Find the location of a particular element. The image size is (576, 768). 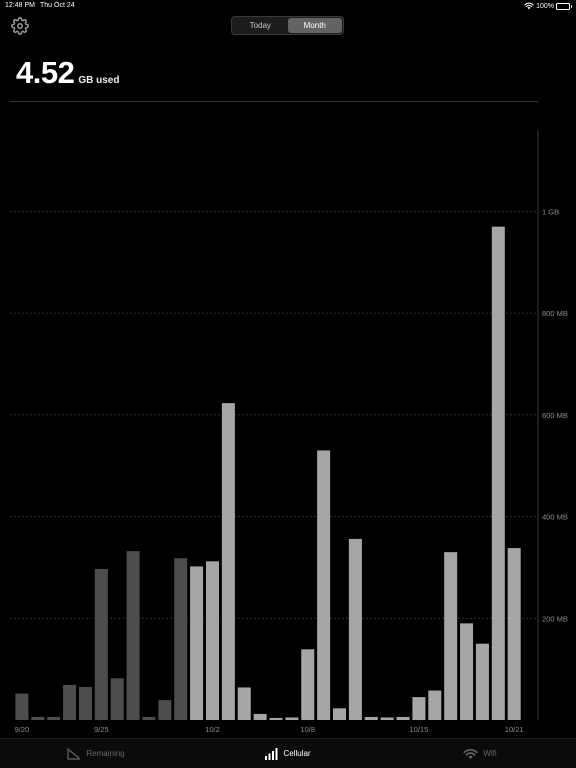

tab-bar: Remaining Cellular Wifi is located at coordinates (288, 753).